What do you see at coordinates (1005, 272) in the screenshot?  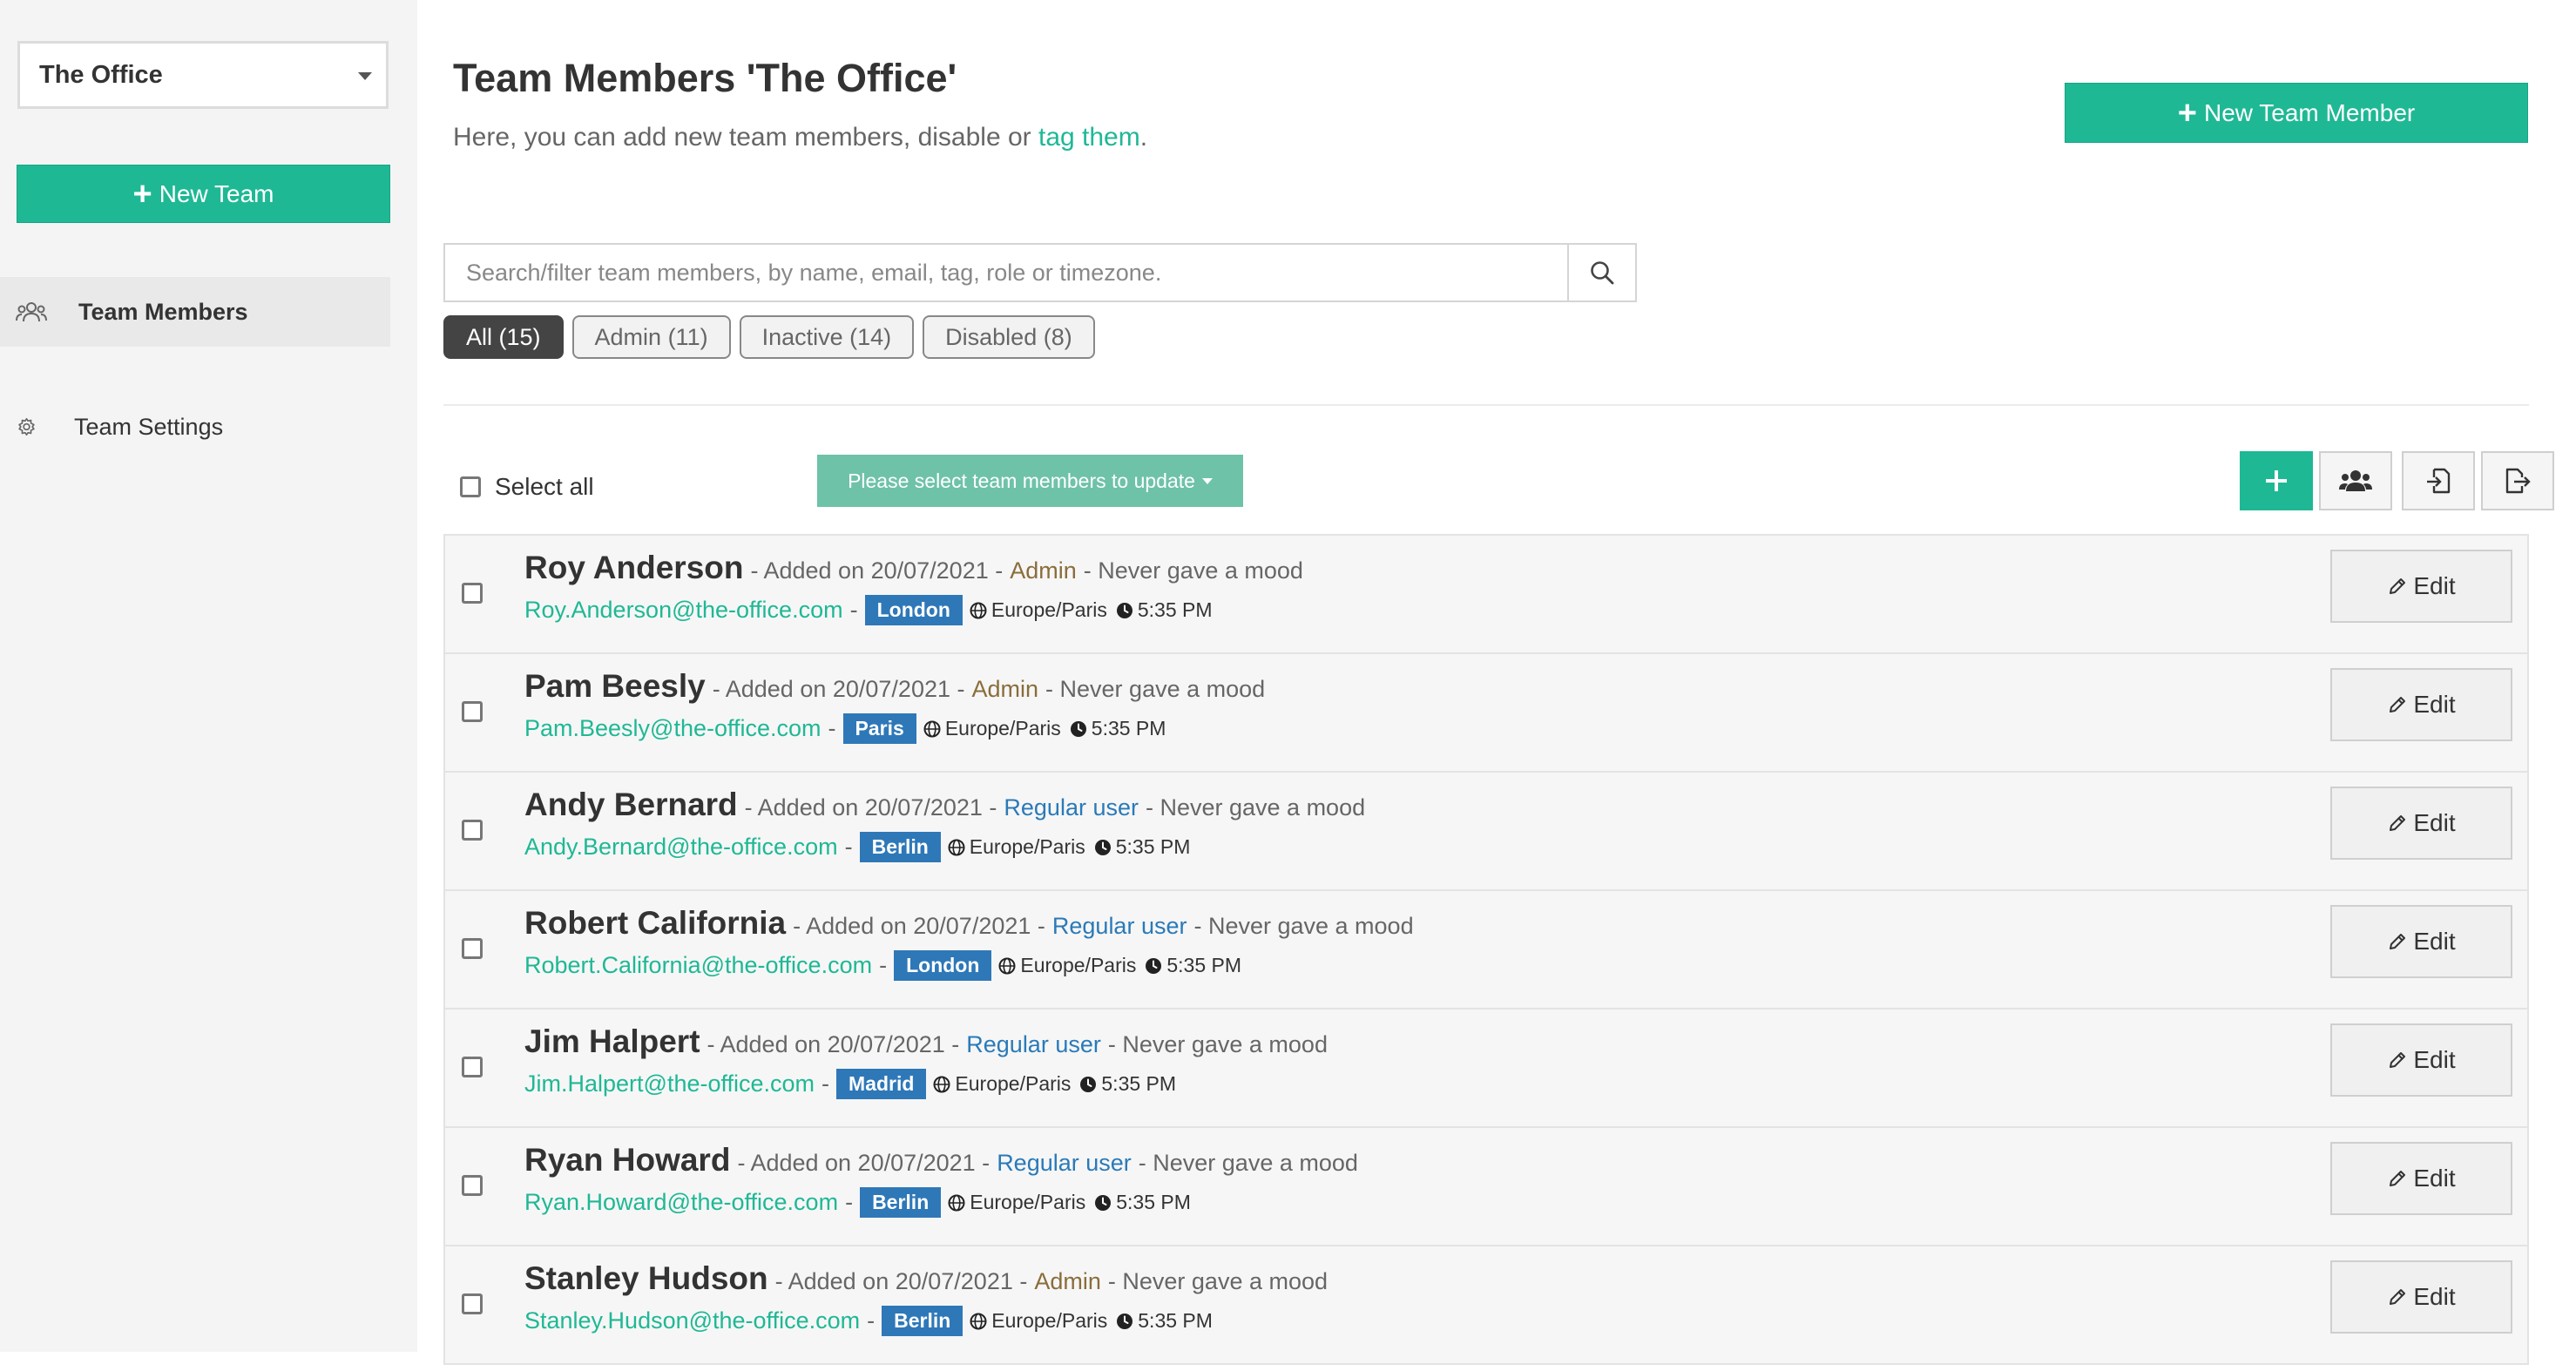 I see `search-input` at bounding box center [1005, 272].